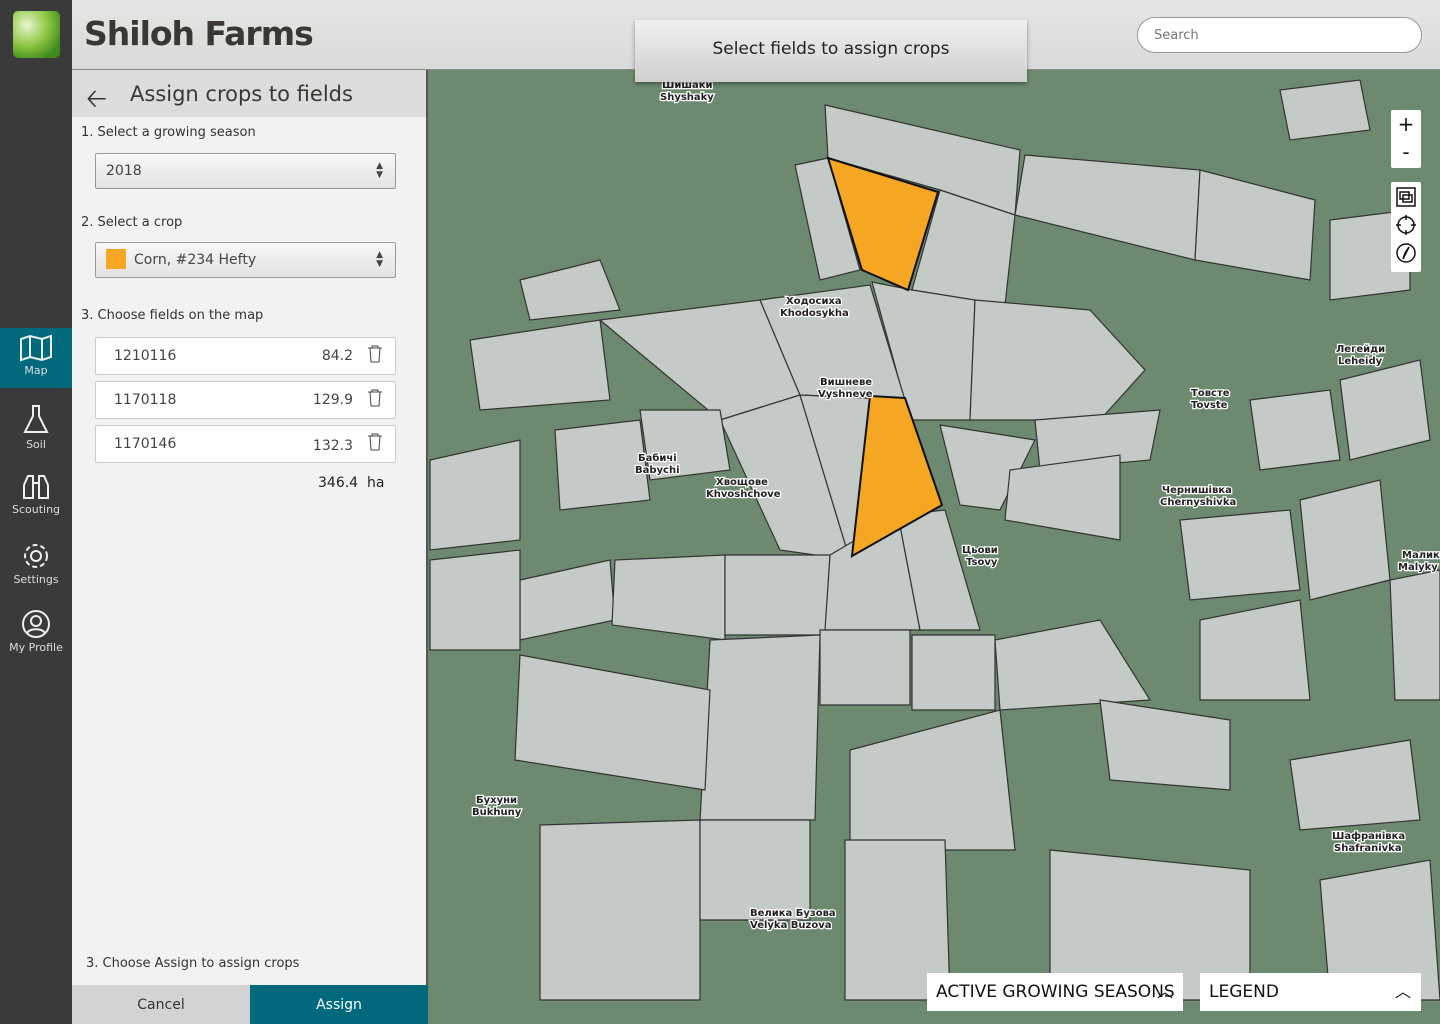  I want to click on search-input, so click(1279, 35).